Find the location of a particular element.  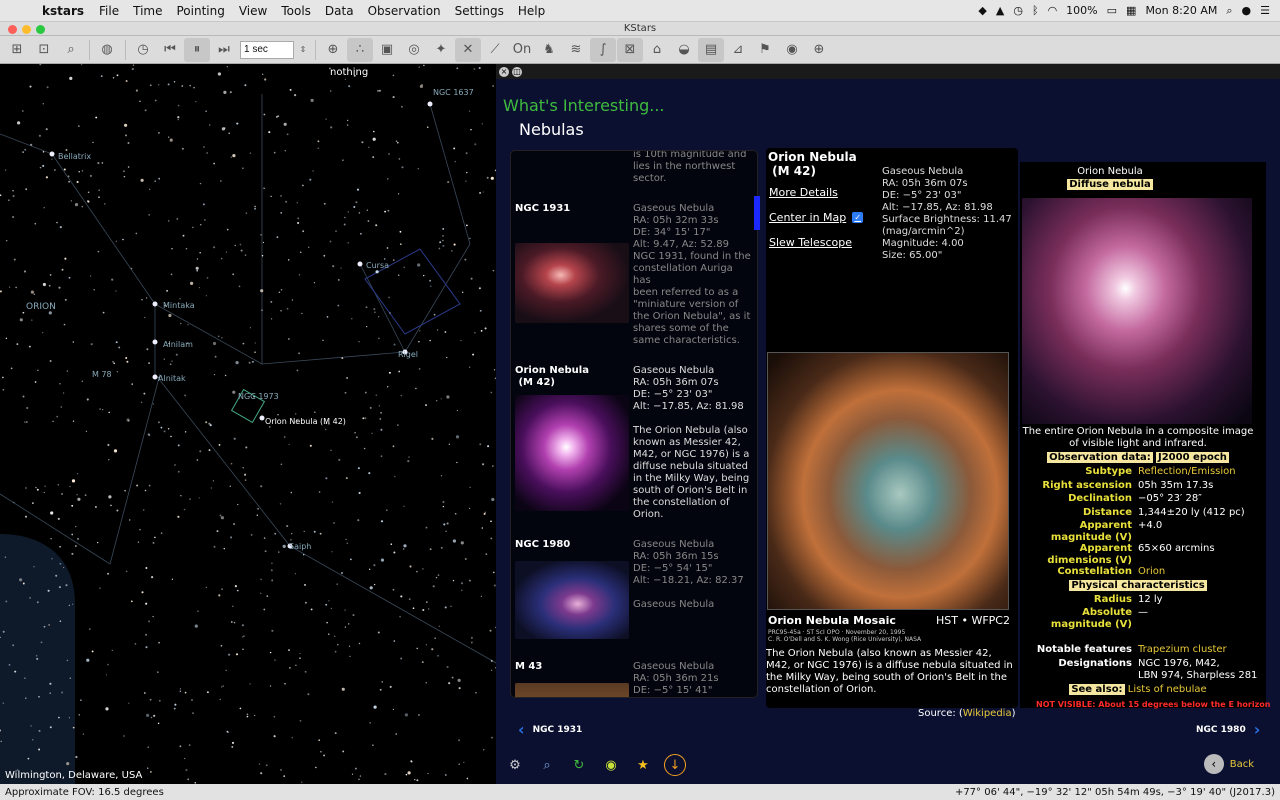

crosshair-icon: ⊕ is located at coordinates (819, 50).